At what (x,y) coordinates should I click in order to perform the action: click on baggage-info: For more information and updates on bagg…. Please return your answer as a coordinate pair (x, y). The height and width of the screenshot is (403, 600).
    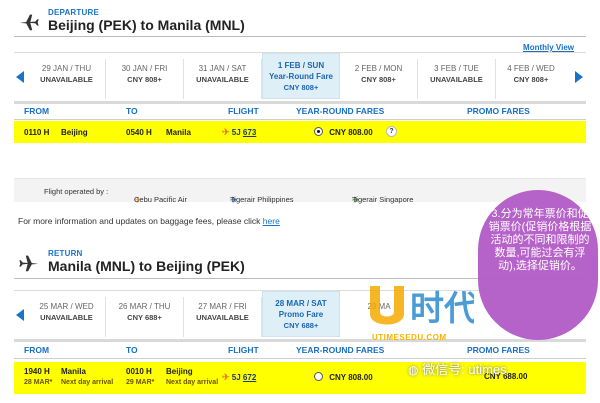
    Looking at the image, I should click on (149, 221).